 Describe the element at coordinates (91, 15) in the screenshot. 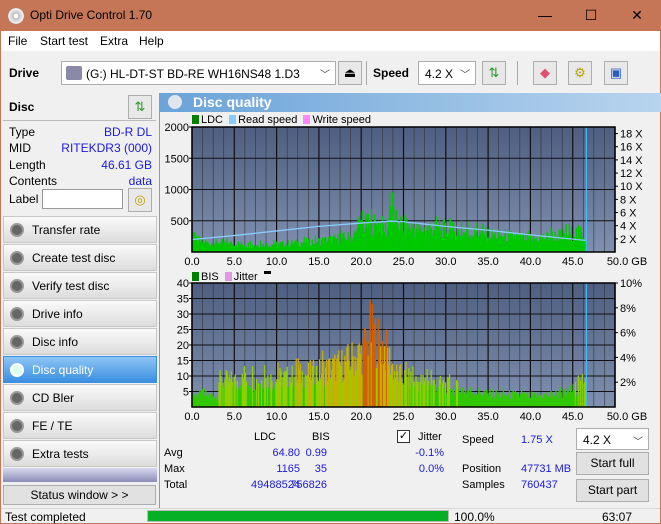

I see `window-title: Opti Drive Control 1.70` at that location.